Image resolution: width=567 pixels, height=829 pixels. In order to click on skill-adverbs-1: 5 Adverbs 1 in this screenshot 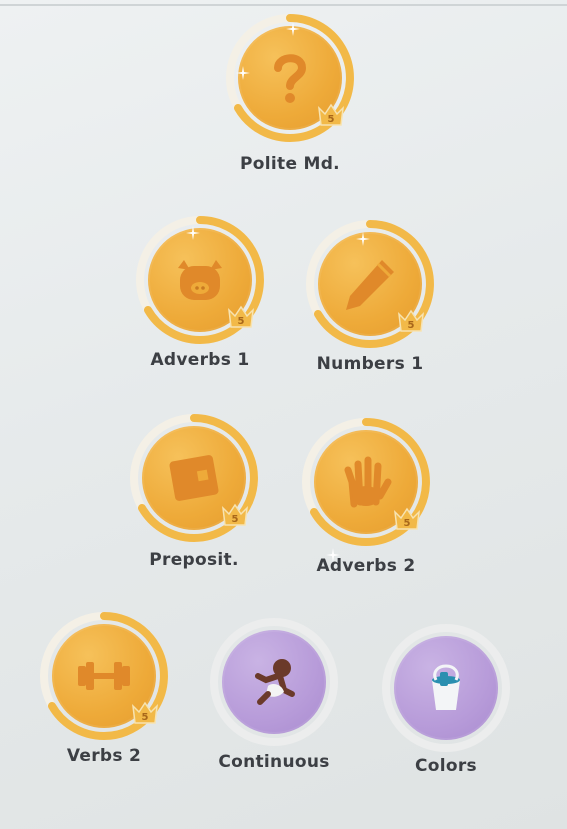, I will do `click(200, 299)`.